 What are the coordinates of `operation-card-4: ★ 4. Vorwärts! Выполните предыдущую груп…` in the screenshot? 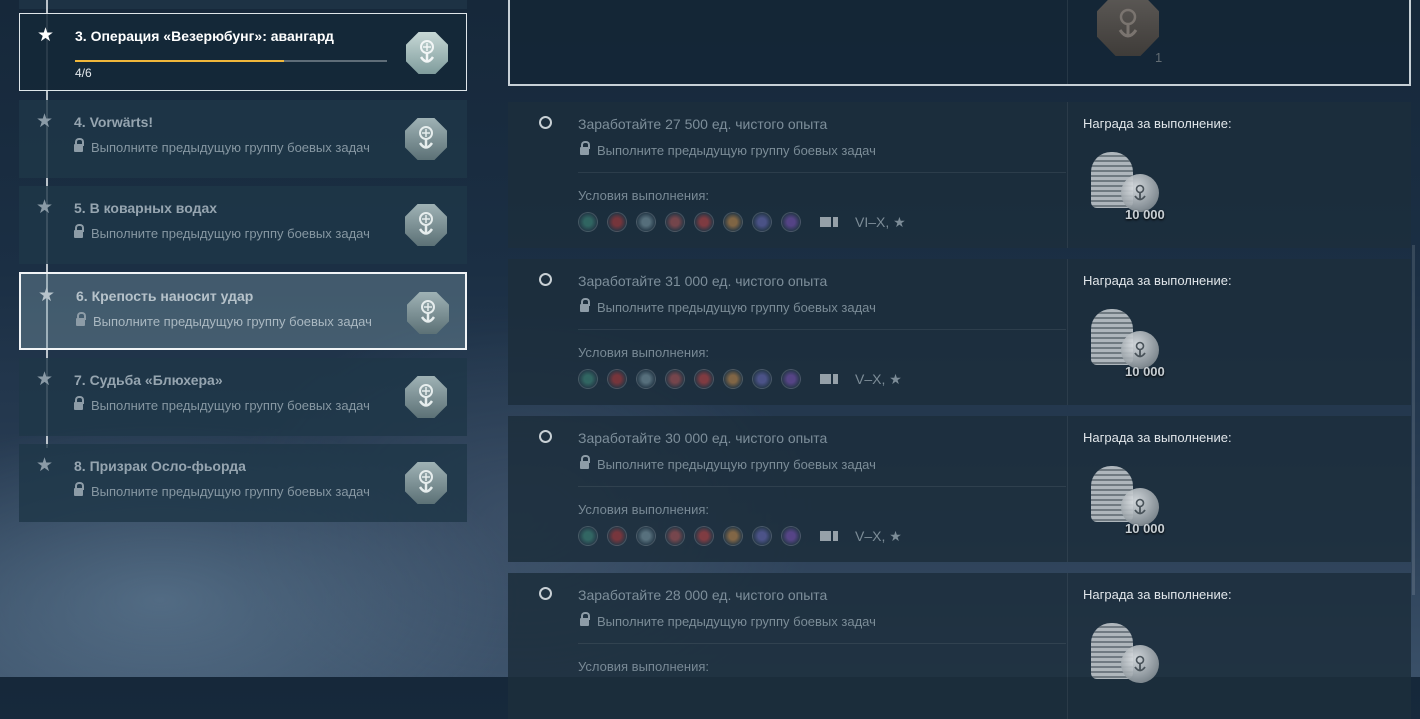 It's located at (243, 139).